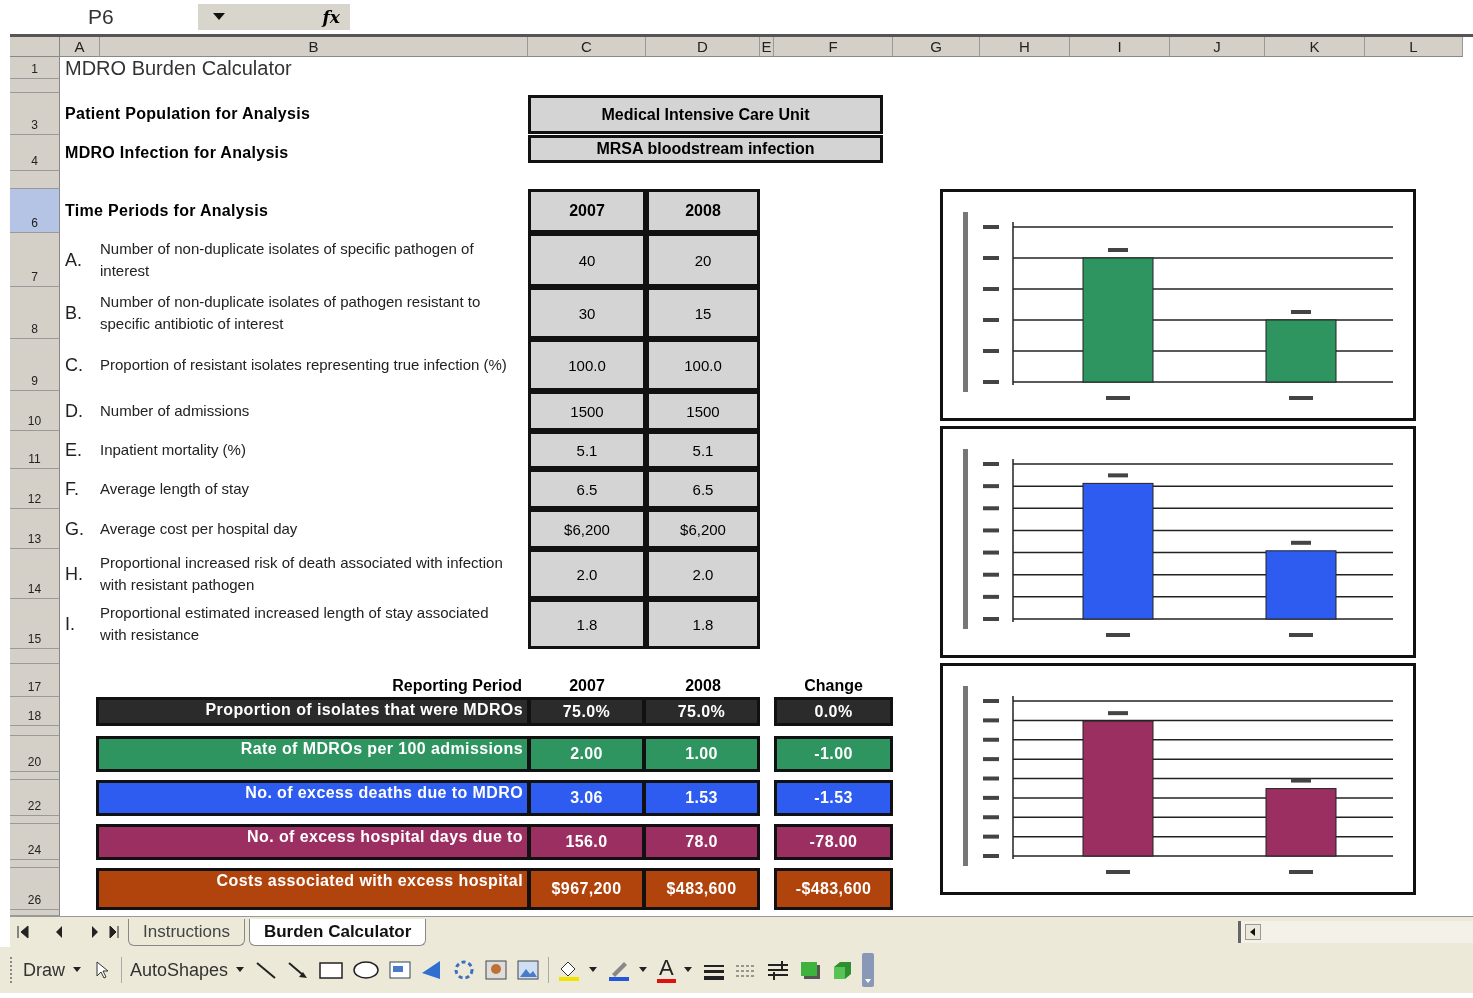 The height and width of the screenshot is (998, 1473). Describe the element at coordinates (569, 970) in the screenshot. I see `fill-bucket-icon` at that location.